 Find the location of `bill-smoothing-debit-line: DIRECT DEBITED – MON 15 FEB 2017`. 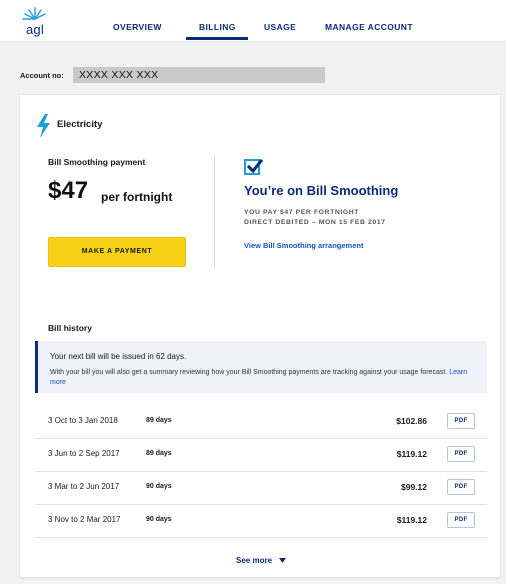

bill-smoothing-debit-line: DIRECT DEBITED – MON 15 FEB 2017 is located at coordinates (315, 222).